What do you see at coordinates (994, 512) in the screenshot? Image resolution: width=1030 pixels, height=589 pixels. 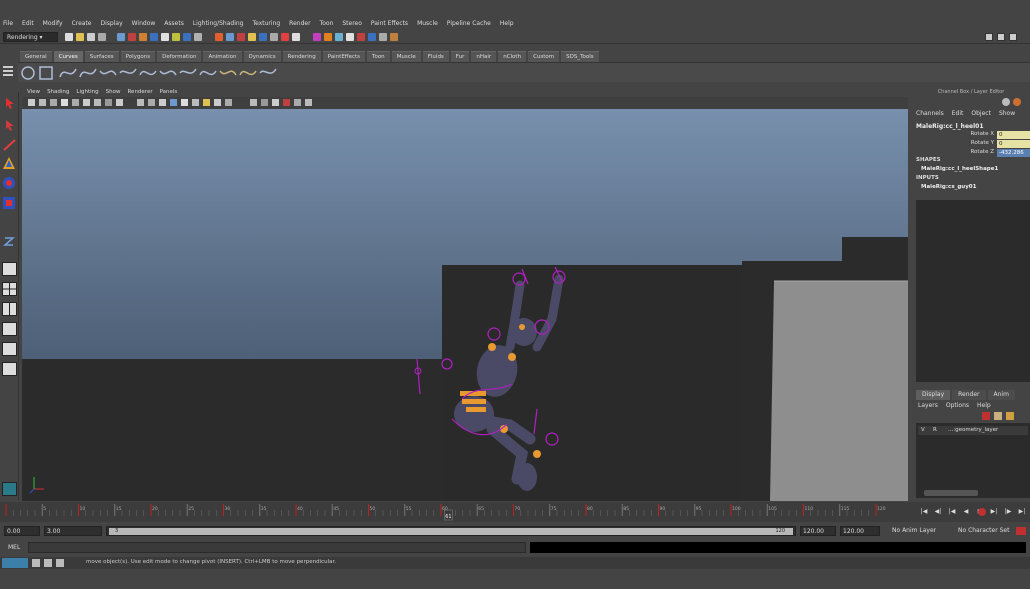 I see `step-forward-frame-icon: ▶|` at bounding box center [994, 512].